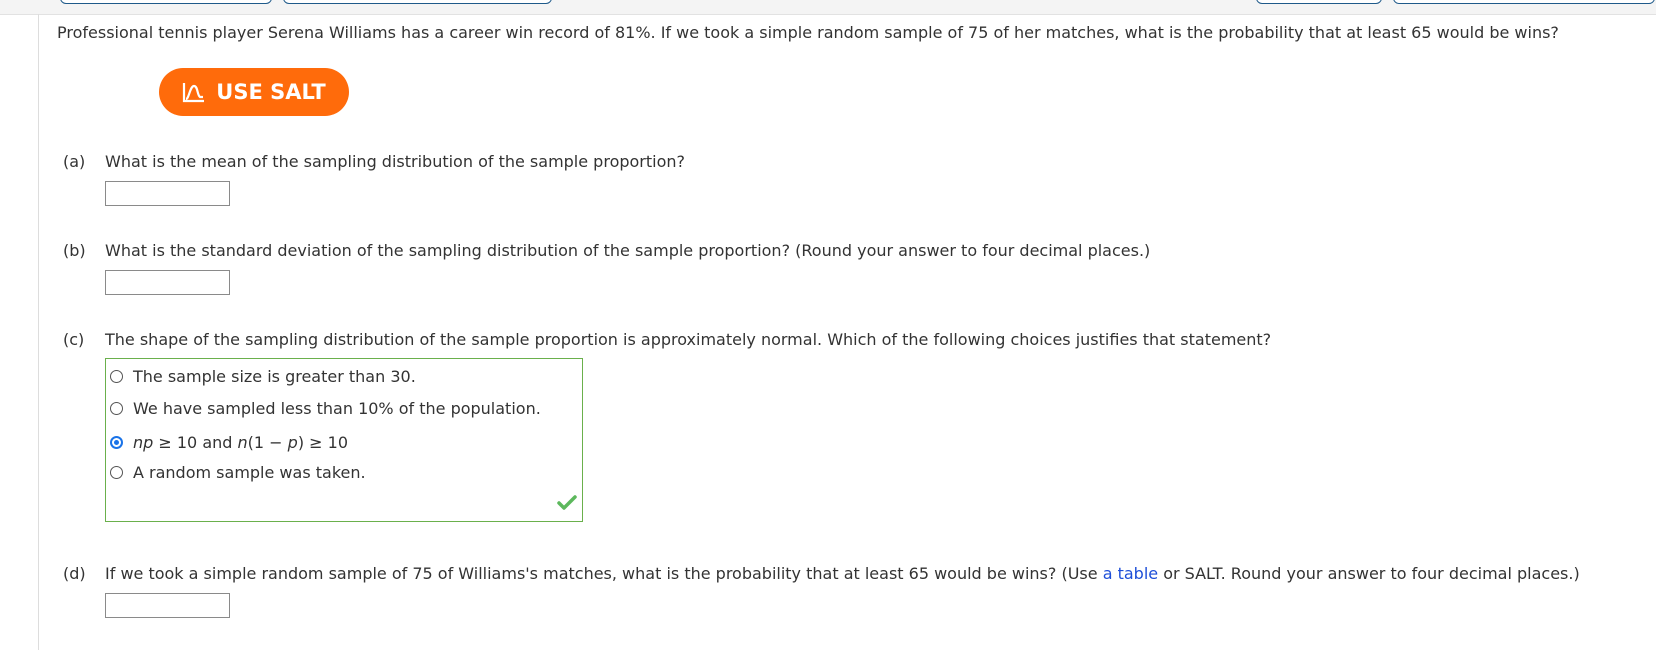 Image resolution: width=1656 pixels, height=650 pixels. I want to click on part-b-answer-input, so click(167, 282).